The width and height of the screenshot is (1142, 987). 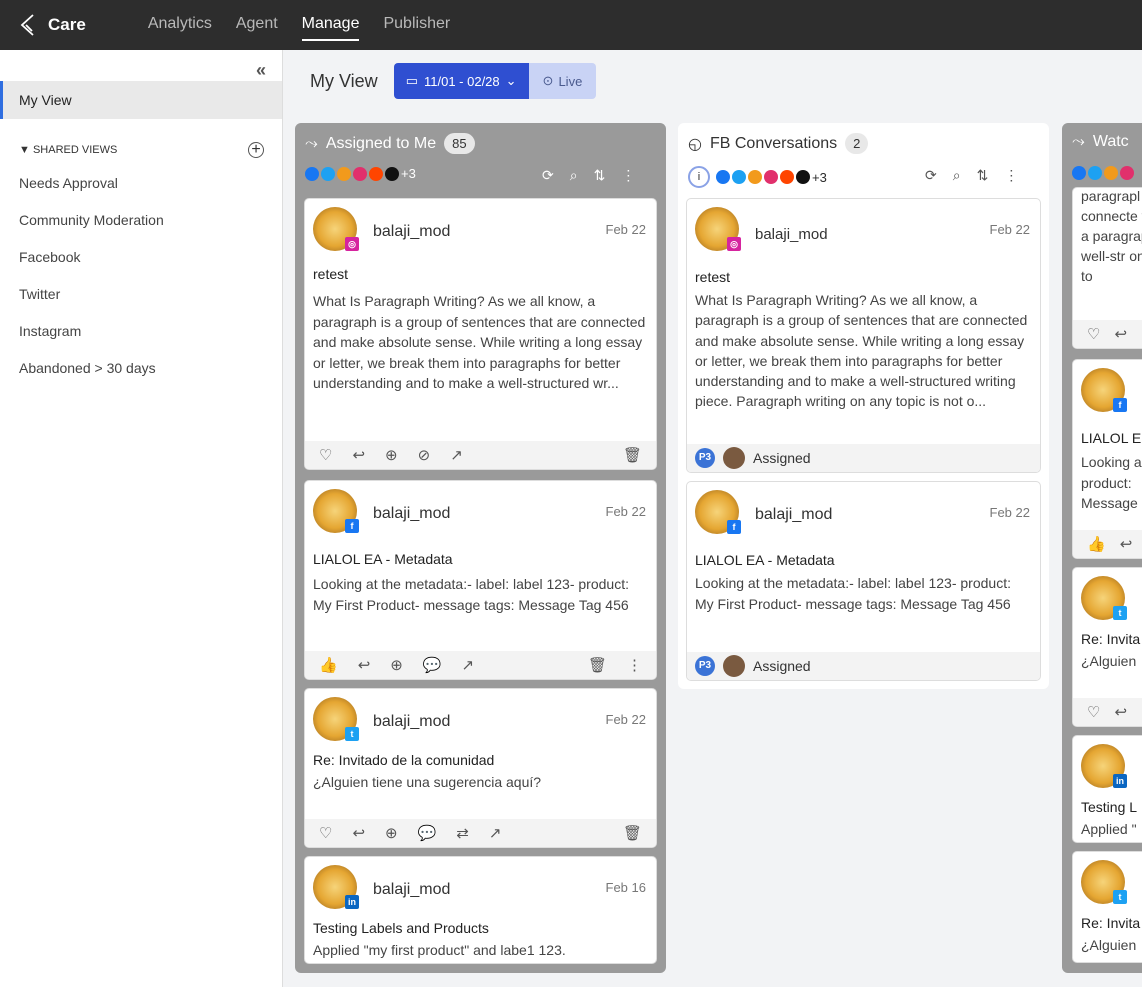 What do you see at coordinates (803, 177) in the screenshot?
I see `tiktok-icon` at bounding box center [803, 177].